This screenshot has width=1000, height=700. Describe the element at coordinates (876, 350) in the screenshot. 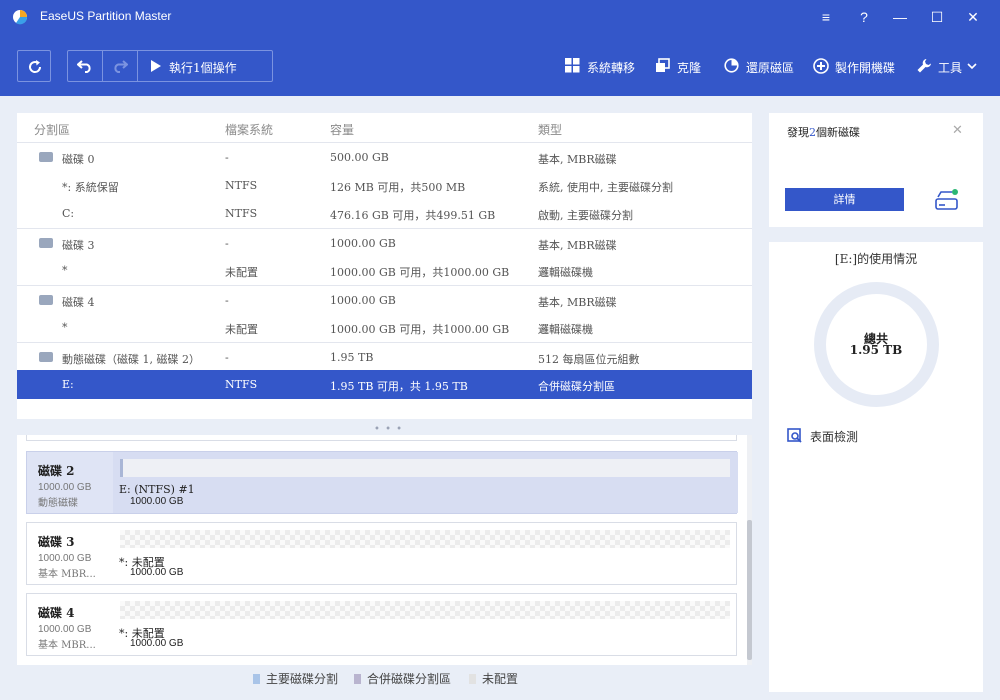

I see `total-value: 1.95 TB` at that location.